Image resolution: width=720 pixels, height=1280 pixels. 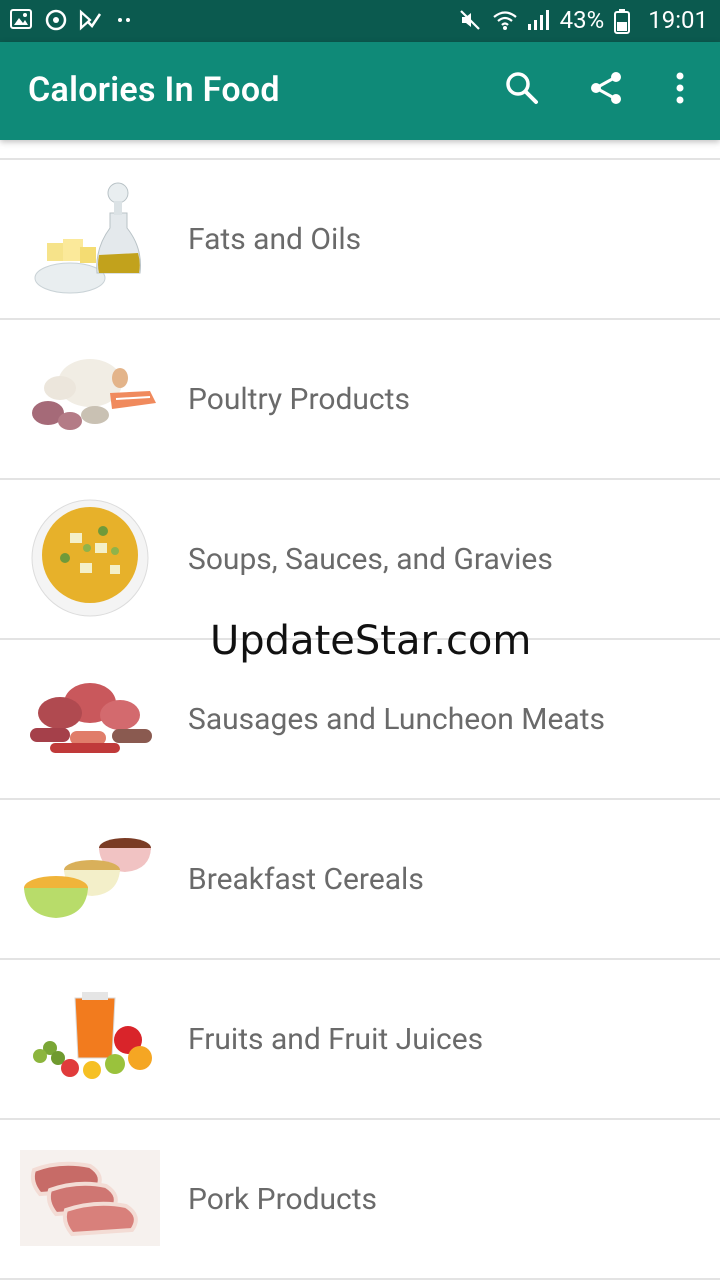 What do you see at coordinates (90, 1198) in the screenshot?
I see `pork-chops-image` at bounding box center [90, 1198].